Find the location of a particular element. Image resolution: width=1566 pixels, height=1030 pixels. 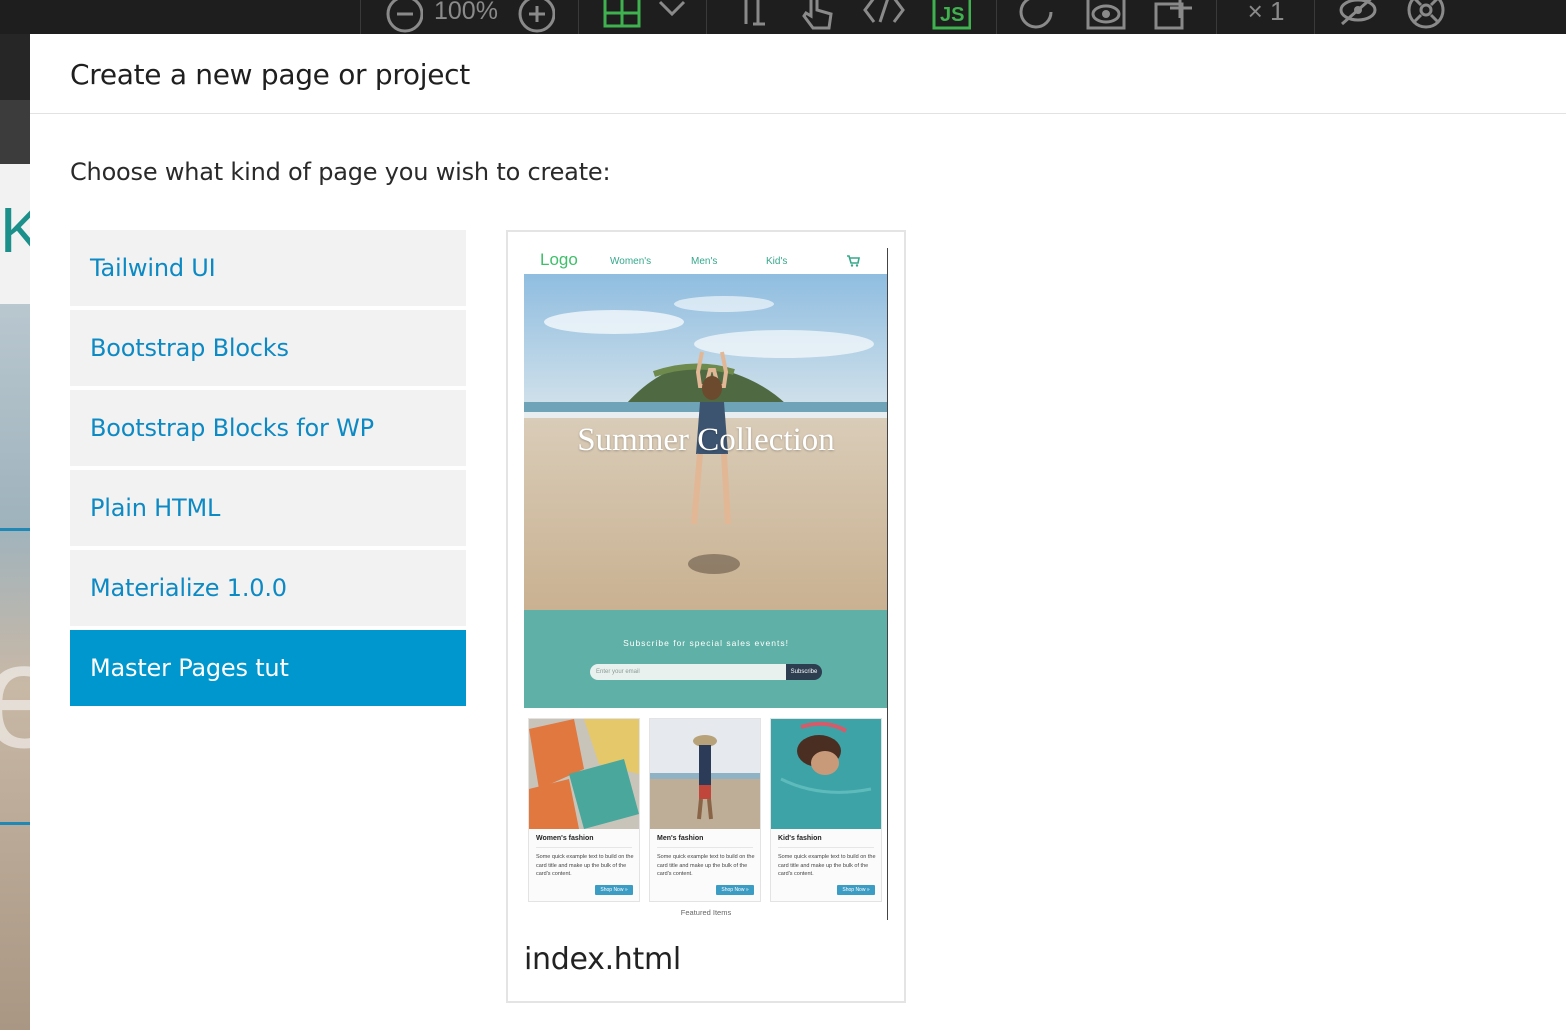

preview-subscribe-text: Subscribe for special sales events! is located at coordinates (706, 643).